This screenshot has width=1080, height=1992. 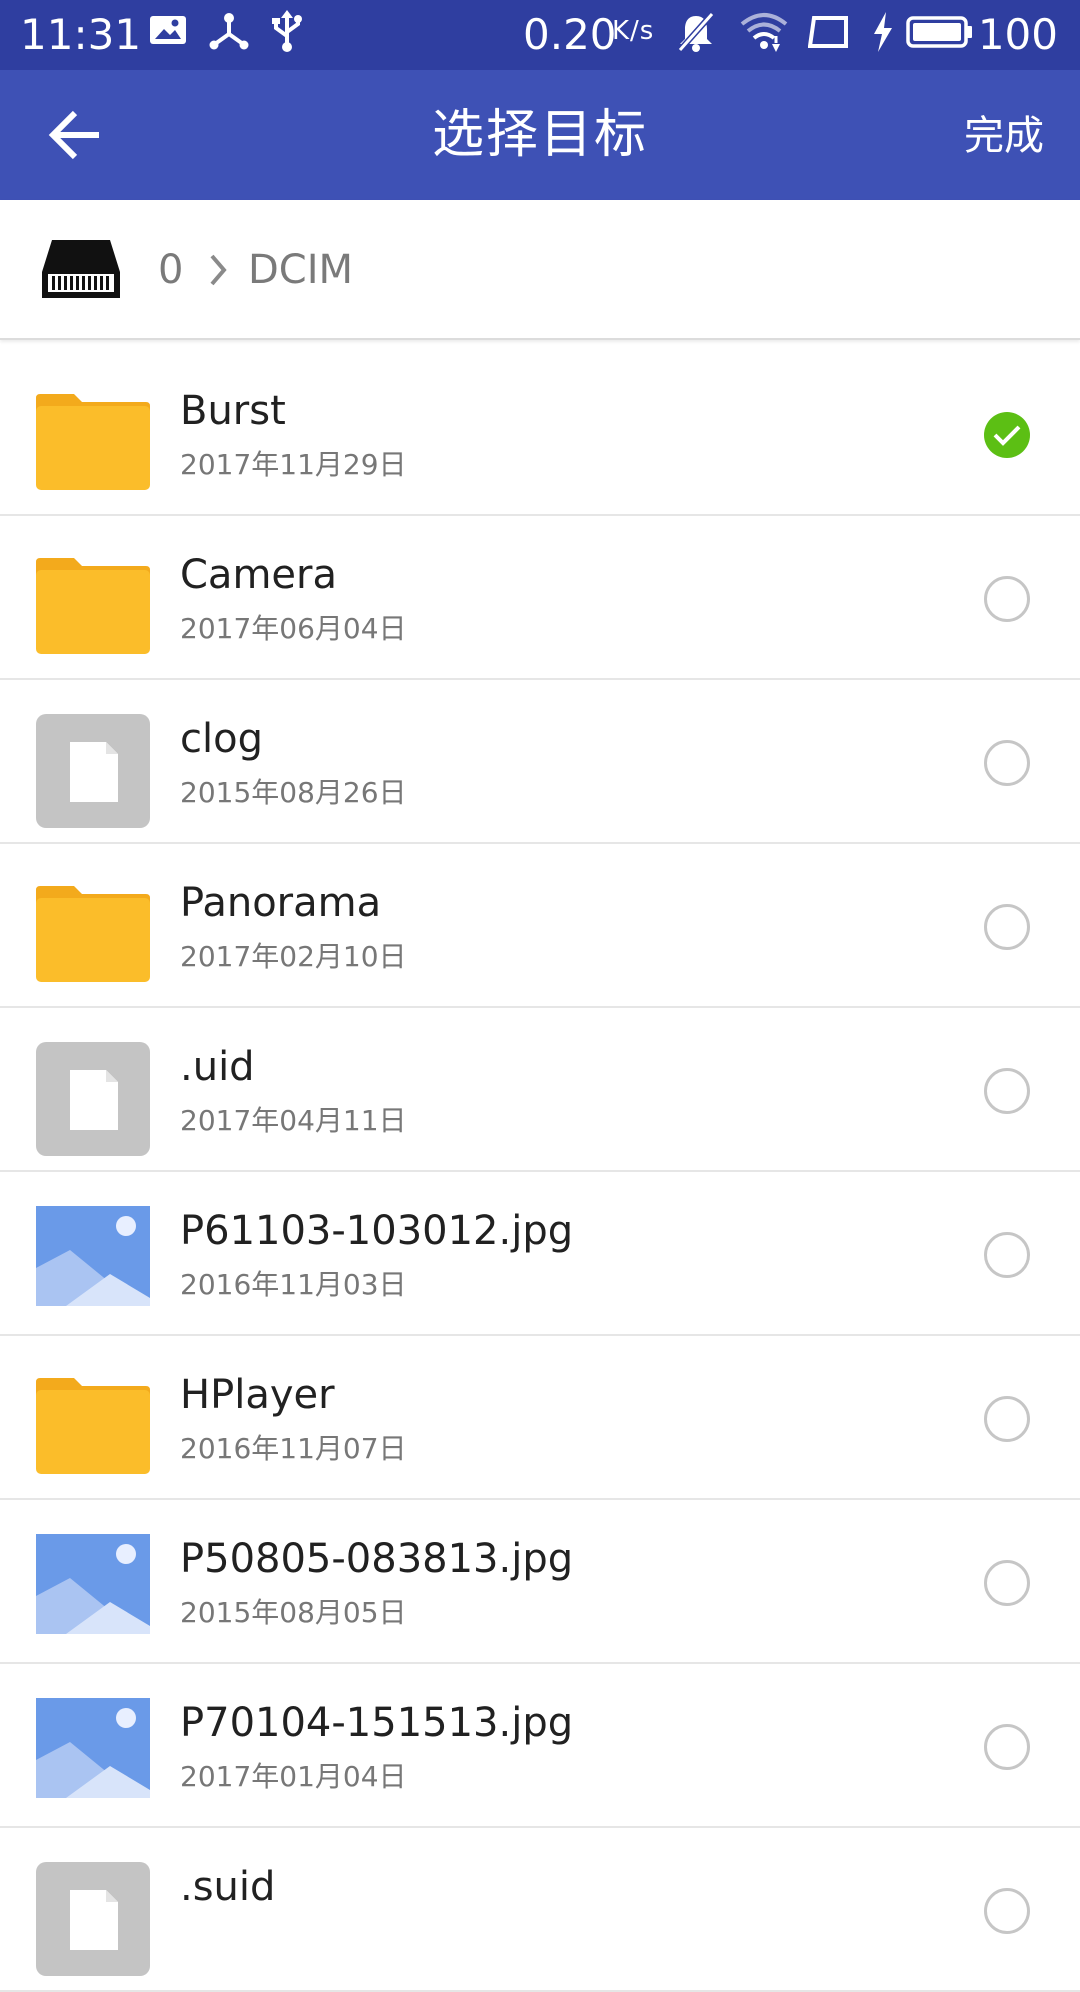 I want to click on image-icon, so click(x=168, y=32).